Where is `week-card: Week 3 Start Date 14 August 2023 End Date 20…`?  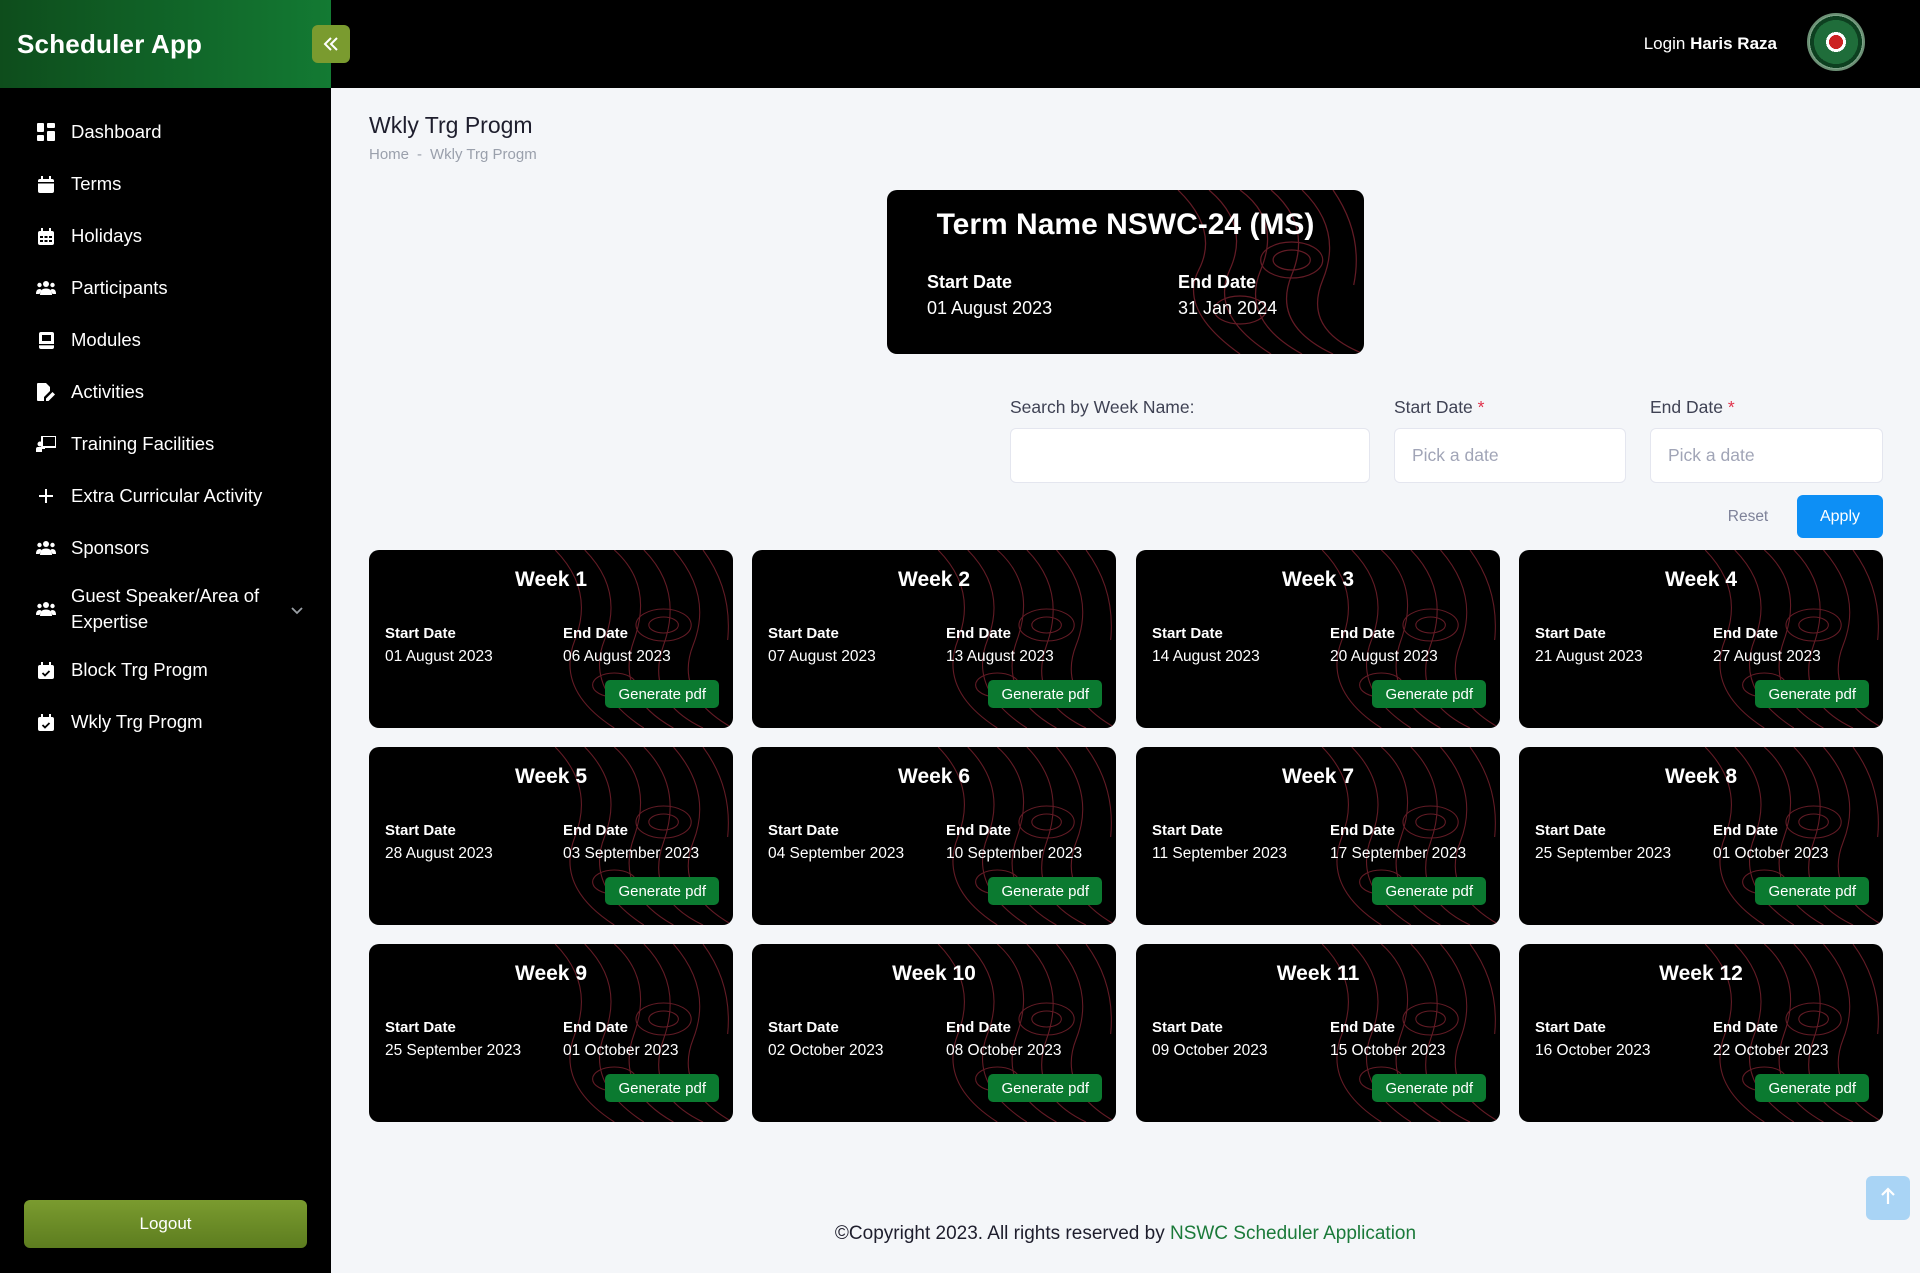 week-card: Week 3 Start Date 14 August 2023 End Date 20… is located at coordinates (1318, 639).